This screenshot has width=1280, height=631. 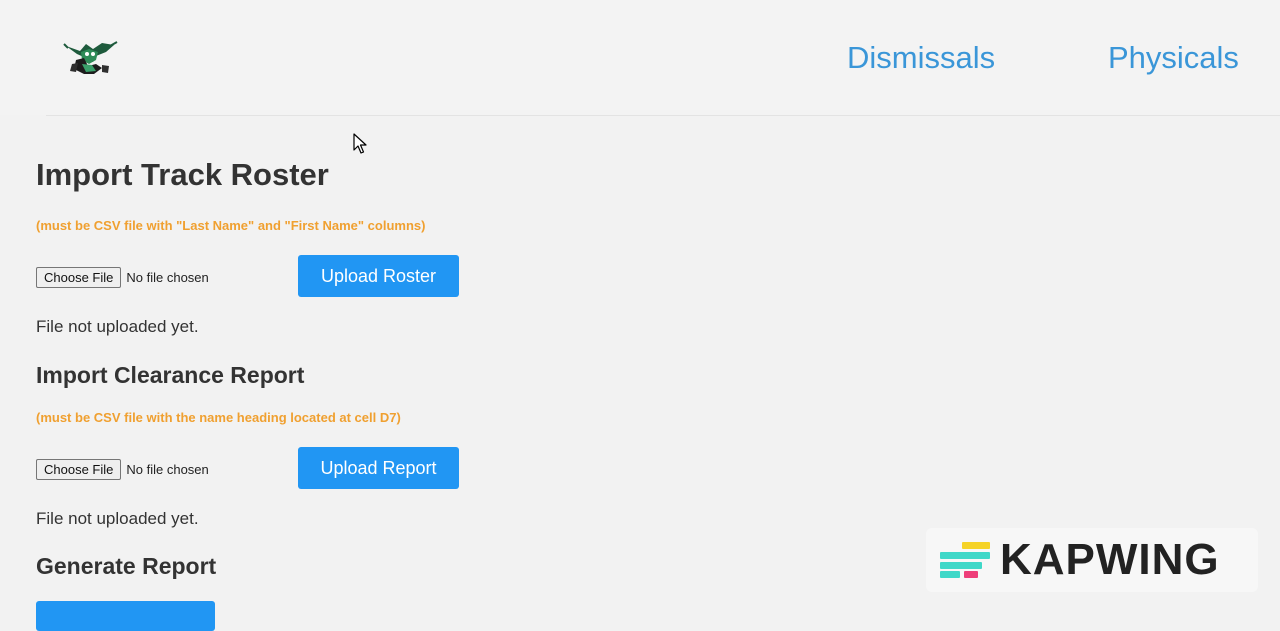 I want to click on generate-section-title: Generate Report, so click(x=126, y=566).